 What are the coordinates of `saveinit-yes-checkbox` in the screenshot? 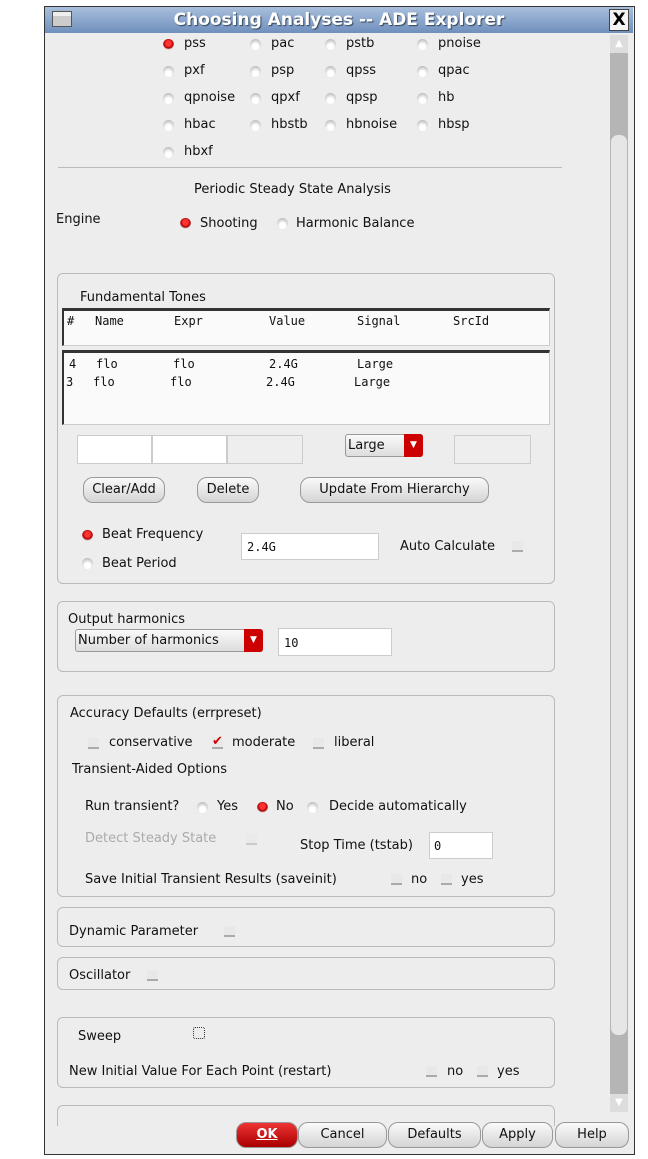 It's located at (446, 879).